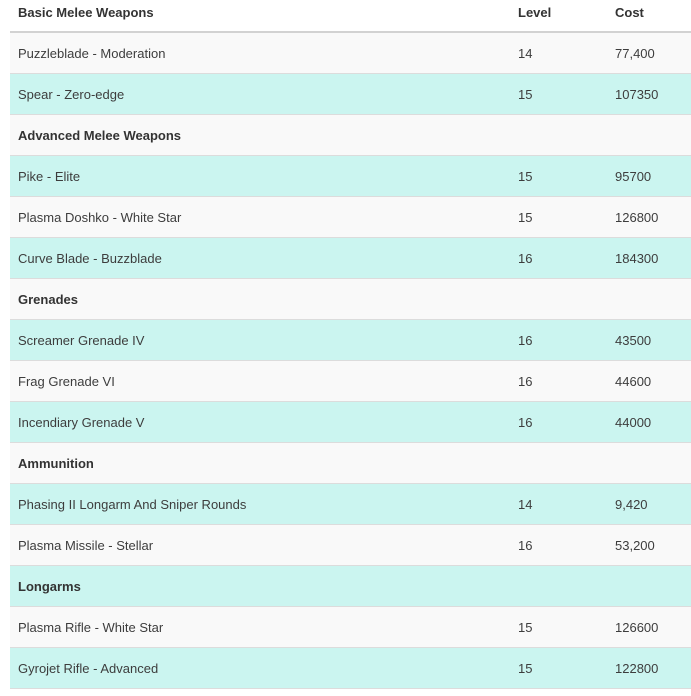 The width and height of the screenshot is (691, 696). Describe the element at coordinates (350, 217) in the screenshot. I see `table-row: Plasma Doshko - White Star 15 126800` at that location.